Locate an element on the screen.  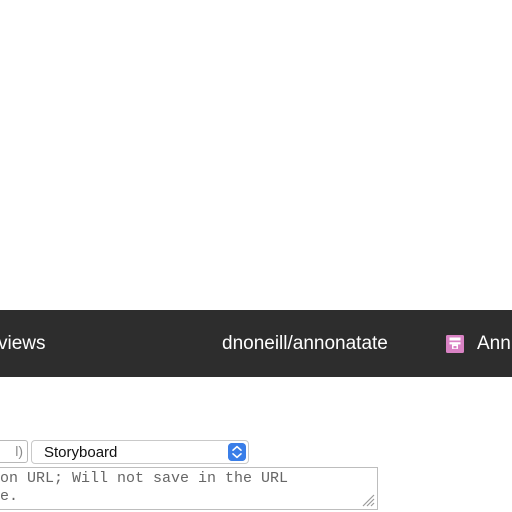
top-navigation-bar: views dnoneill/annonatate Ann is located at coordinates (256, 343).